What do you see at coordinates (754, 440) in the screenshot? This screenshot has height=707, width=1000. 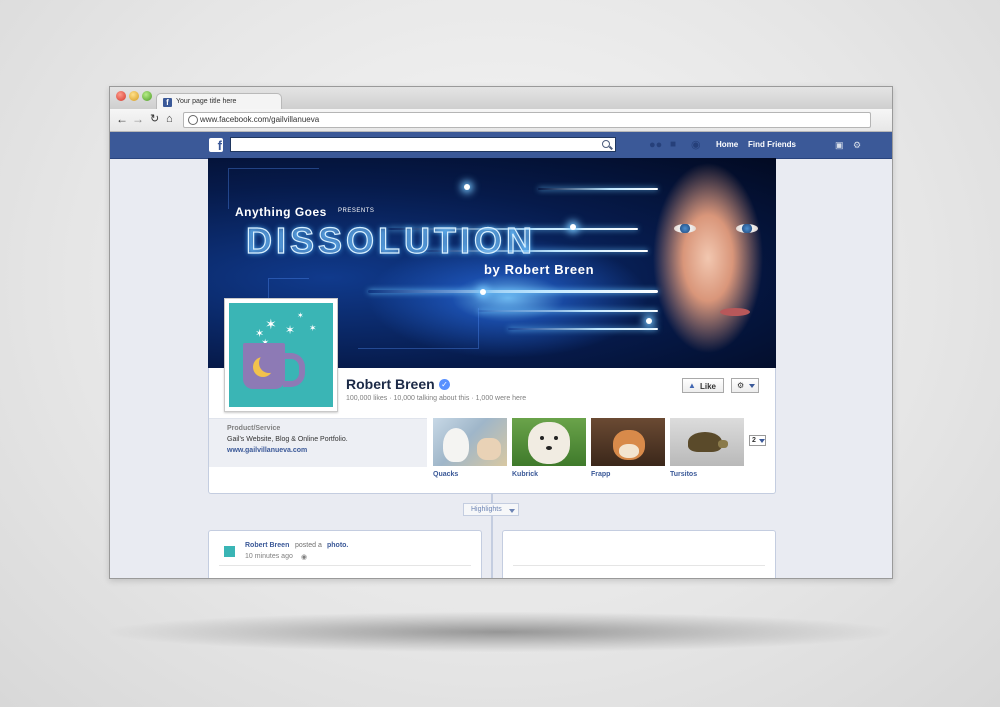 I see `apps-more-count: 2` at bounding box center [754, 440].